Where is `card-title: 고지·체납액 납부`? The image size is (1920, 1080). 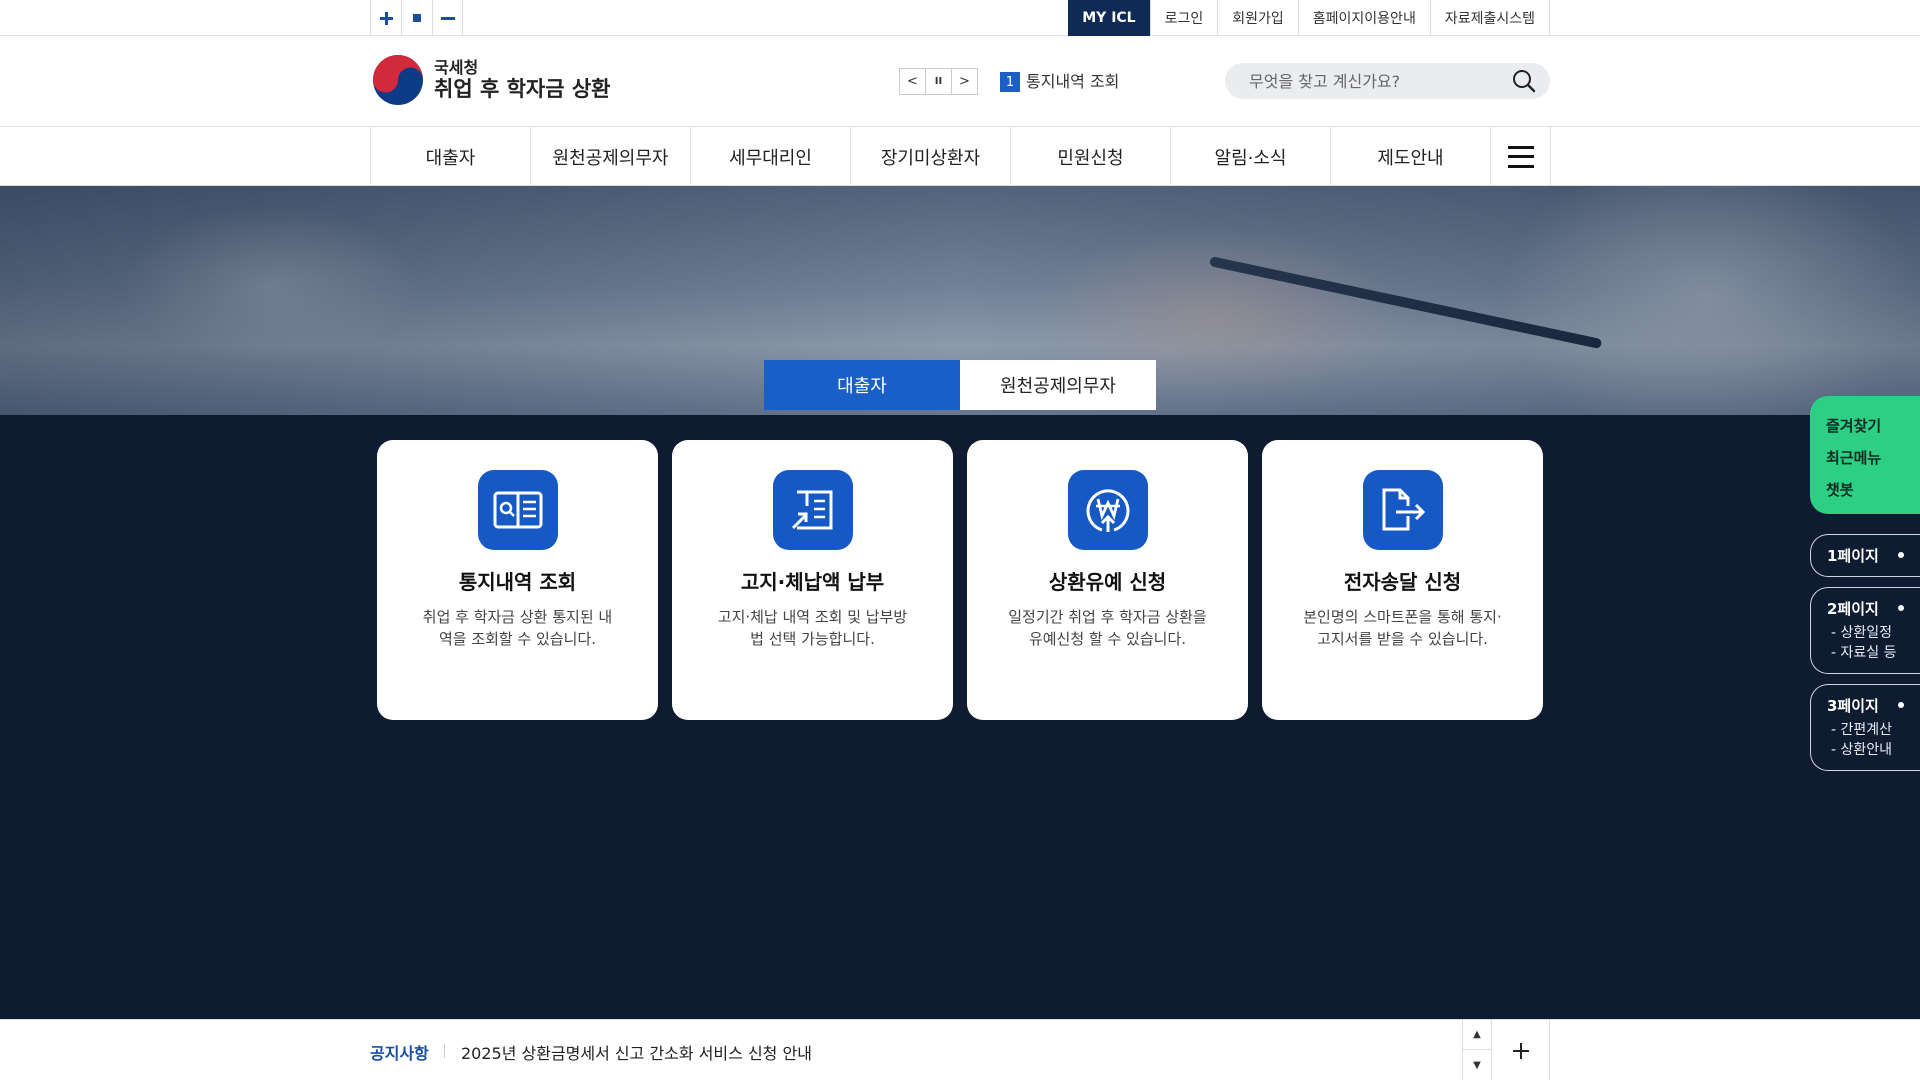 card-title: 고지·체납액 납부 is located at coordinates (812, 582).